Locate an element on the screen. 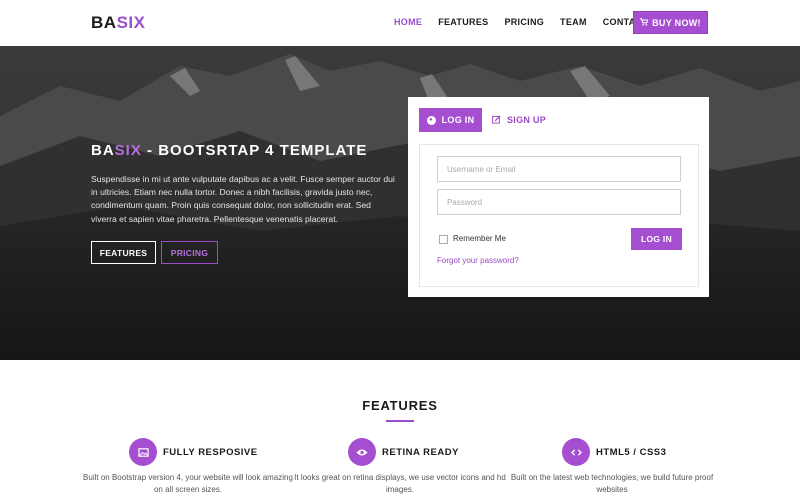 This screenshot has height=500, width=800. remember-me-checkbox is located at coordinates (443, 239).